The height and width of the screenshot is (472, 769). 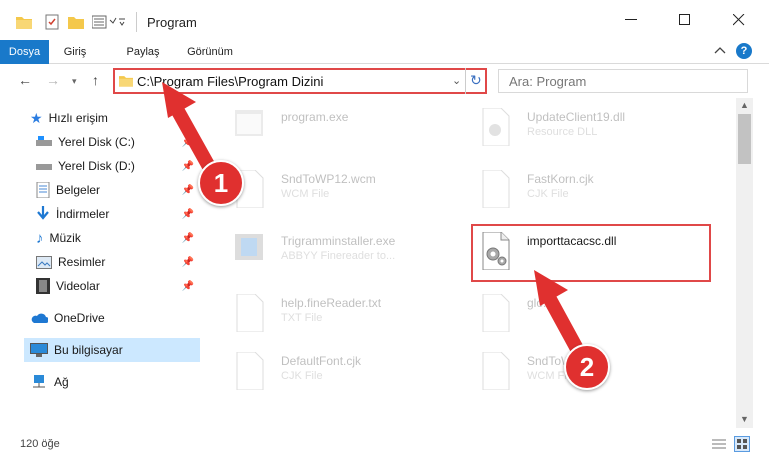 I want to click on callout-badge-2: 2, so click(x=587, y=367).